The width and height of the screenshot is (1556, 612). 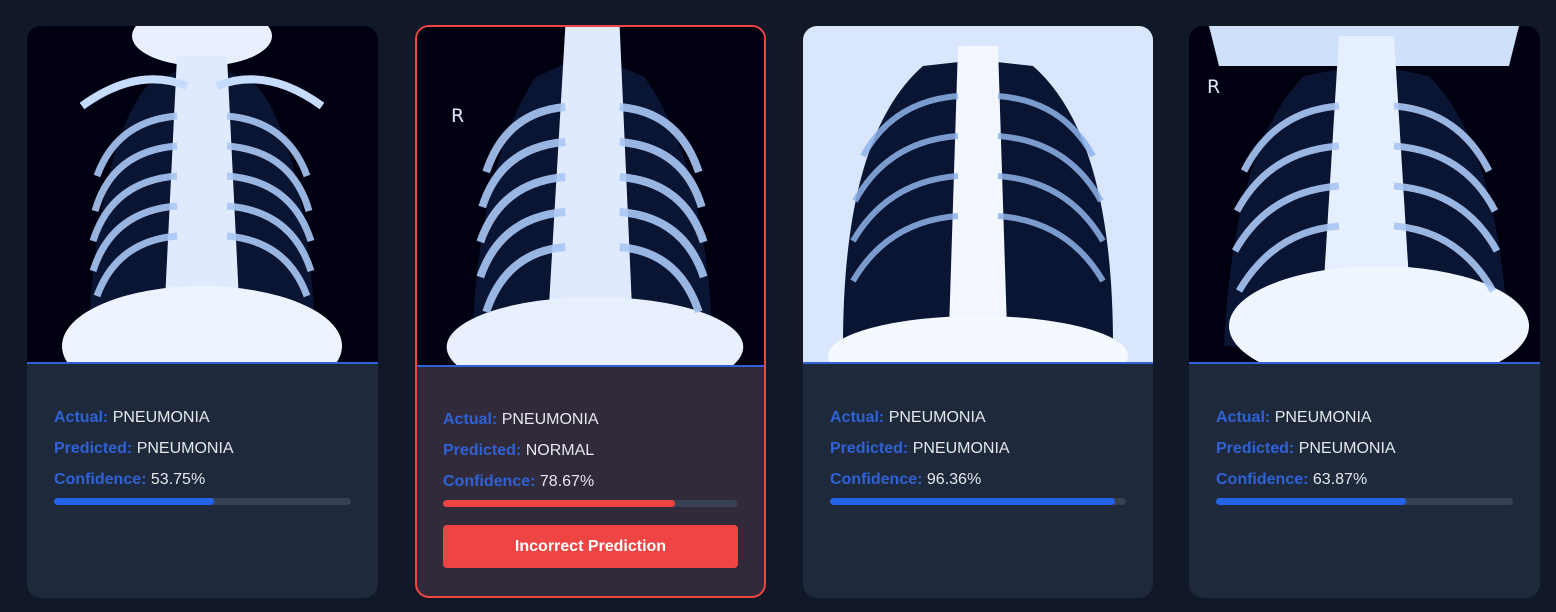 I want to click on confidence-value: 63.87%, so click(x=1340, y=479).